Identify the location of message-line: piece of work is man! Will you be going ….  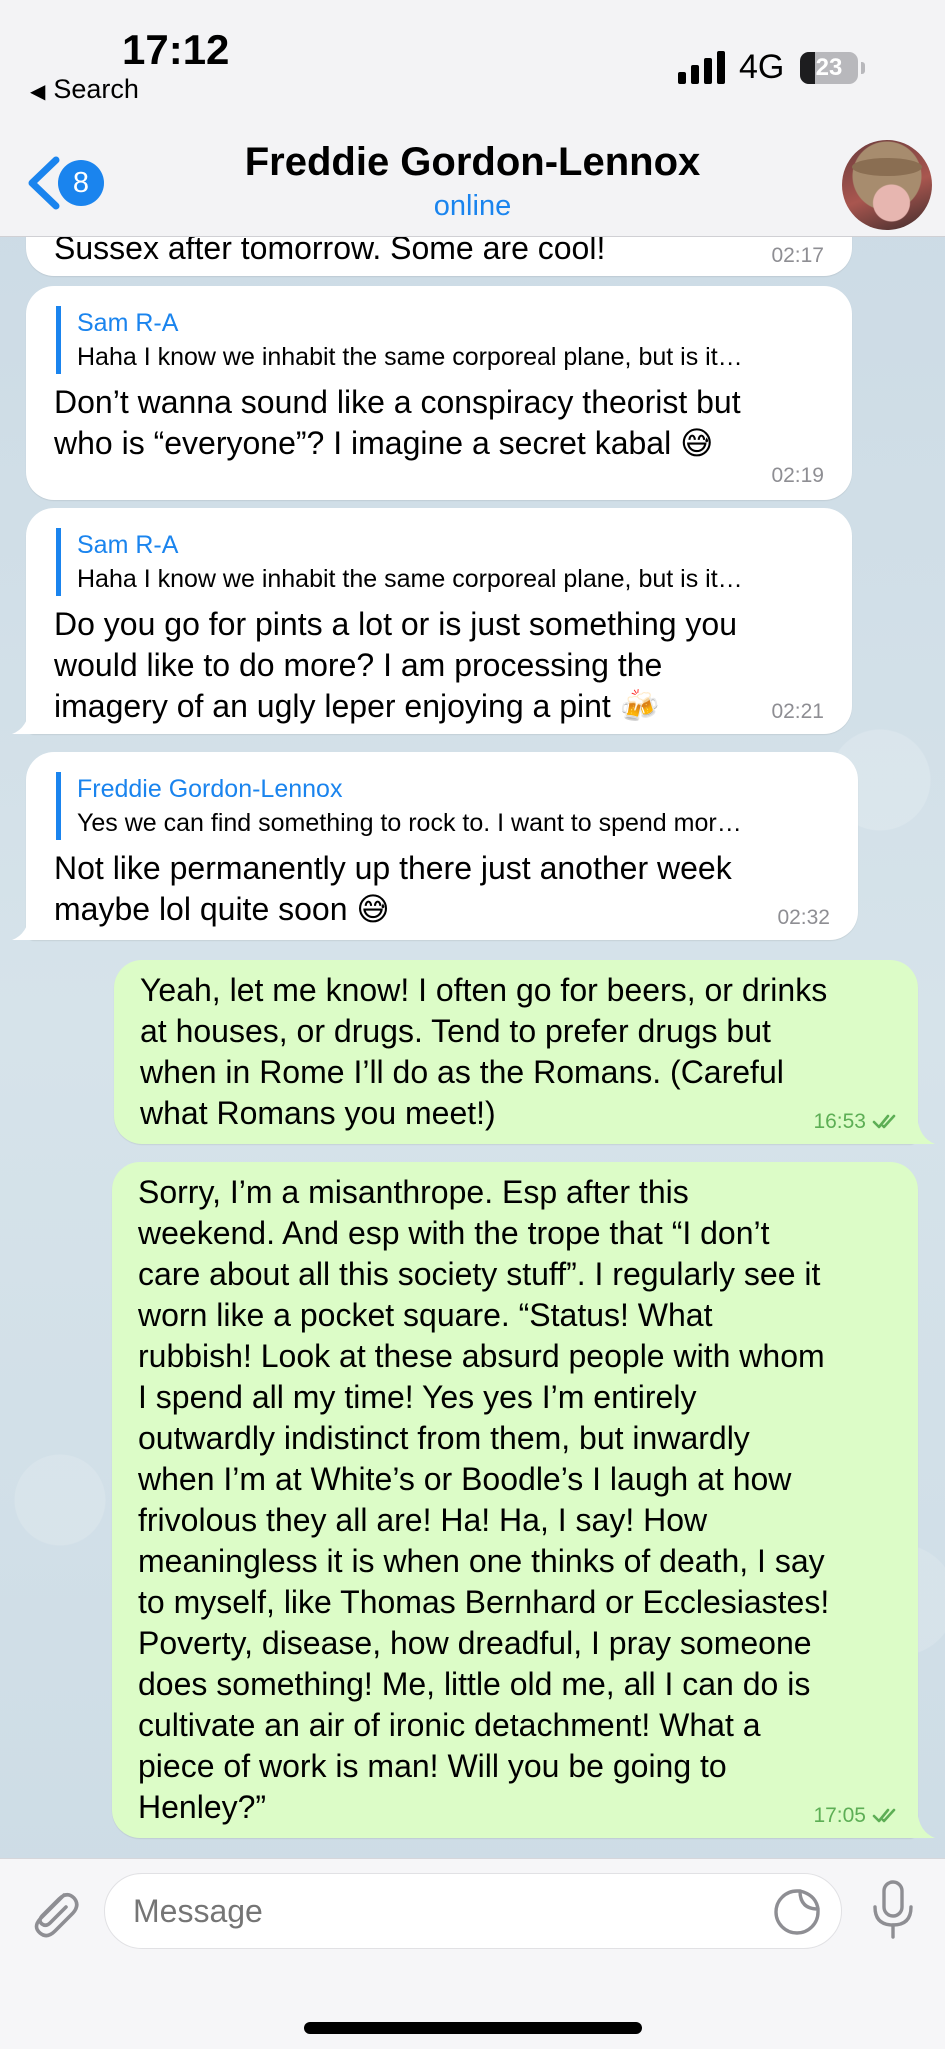
(432, 1766).